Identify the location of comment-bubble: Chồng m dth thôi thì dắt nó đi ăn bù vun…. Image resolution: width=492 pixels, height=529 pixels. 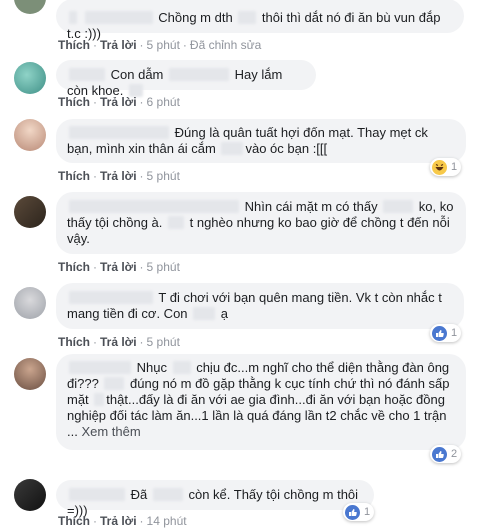
(260, 20).